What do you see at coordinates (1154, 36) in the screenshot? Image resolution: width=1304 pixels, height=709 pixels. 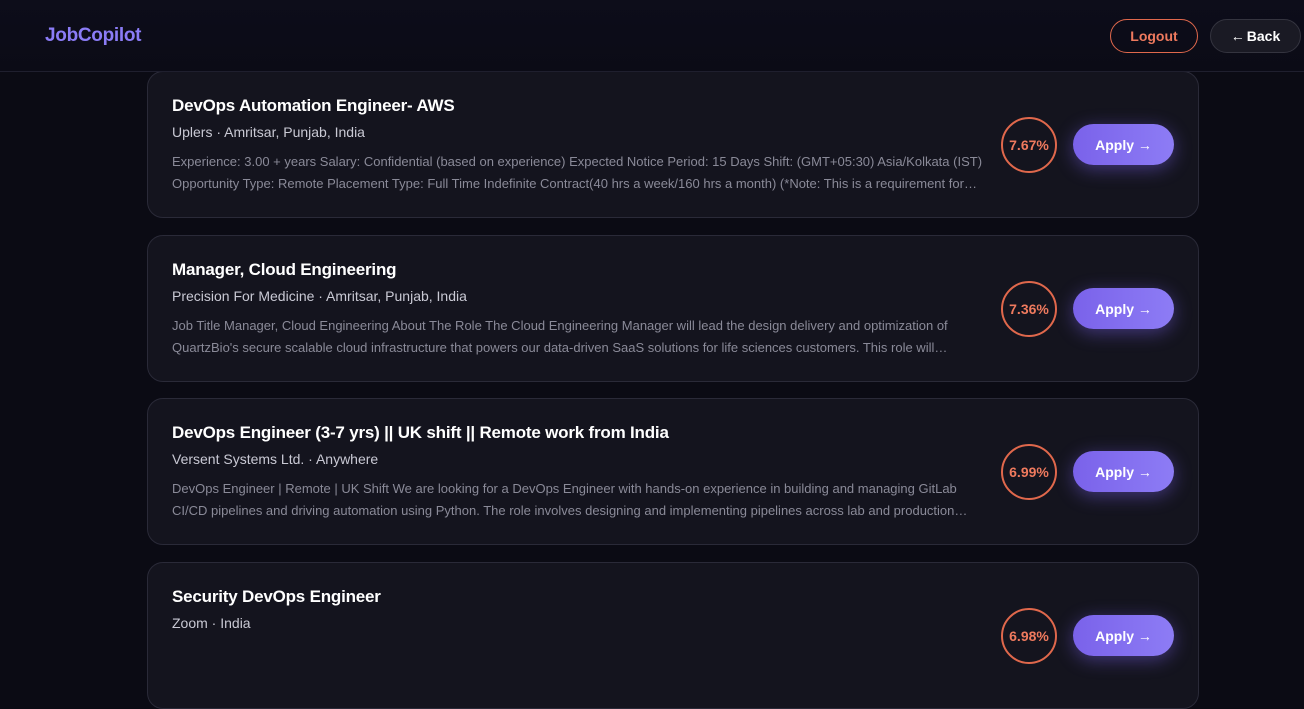 I see `logout-button: Logout` at bounding box center [1154, 36].